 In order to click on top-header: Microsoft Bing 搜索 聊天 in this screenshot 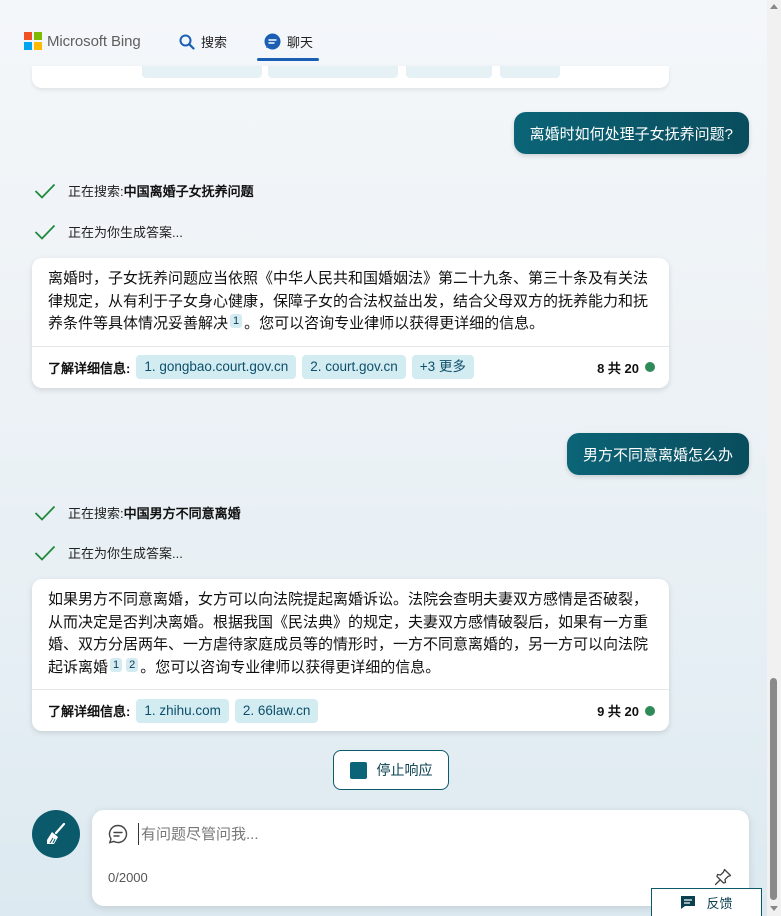, I will do `click(383, 31)`.